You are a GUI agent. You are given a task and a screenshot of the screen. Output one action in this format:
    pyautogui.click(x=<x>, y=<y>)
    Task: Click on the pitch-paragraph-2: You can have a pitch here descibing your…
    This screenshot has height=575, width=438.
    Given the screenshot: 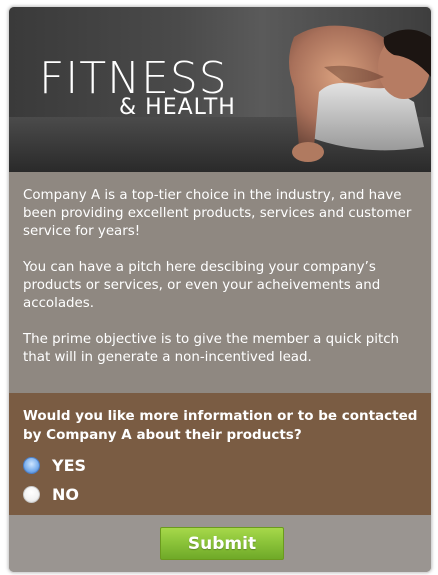 What is the action you would take?
    pyautogui.click(x=202, y=285)
    